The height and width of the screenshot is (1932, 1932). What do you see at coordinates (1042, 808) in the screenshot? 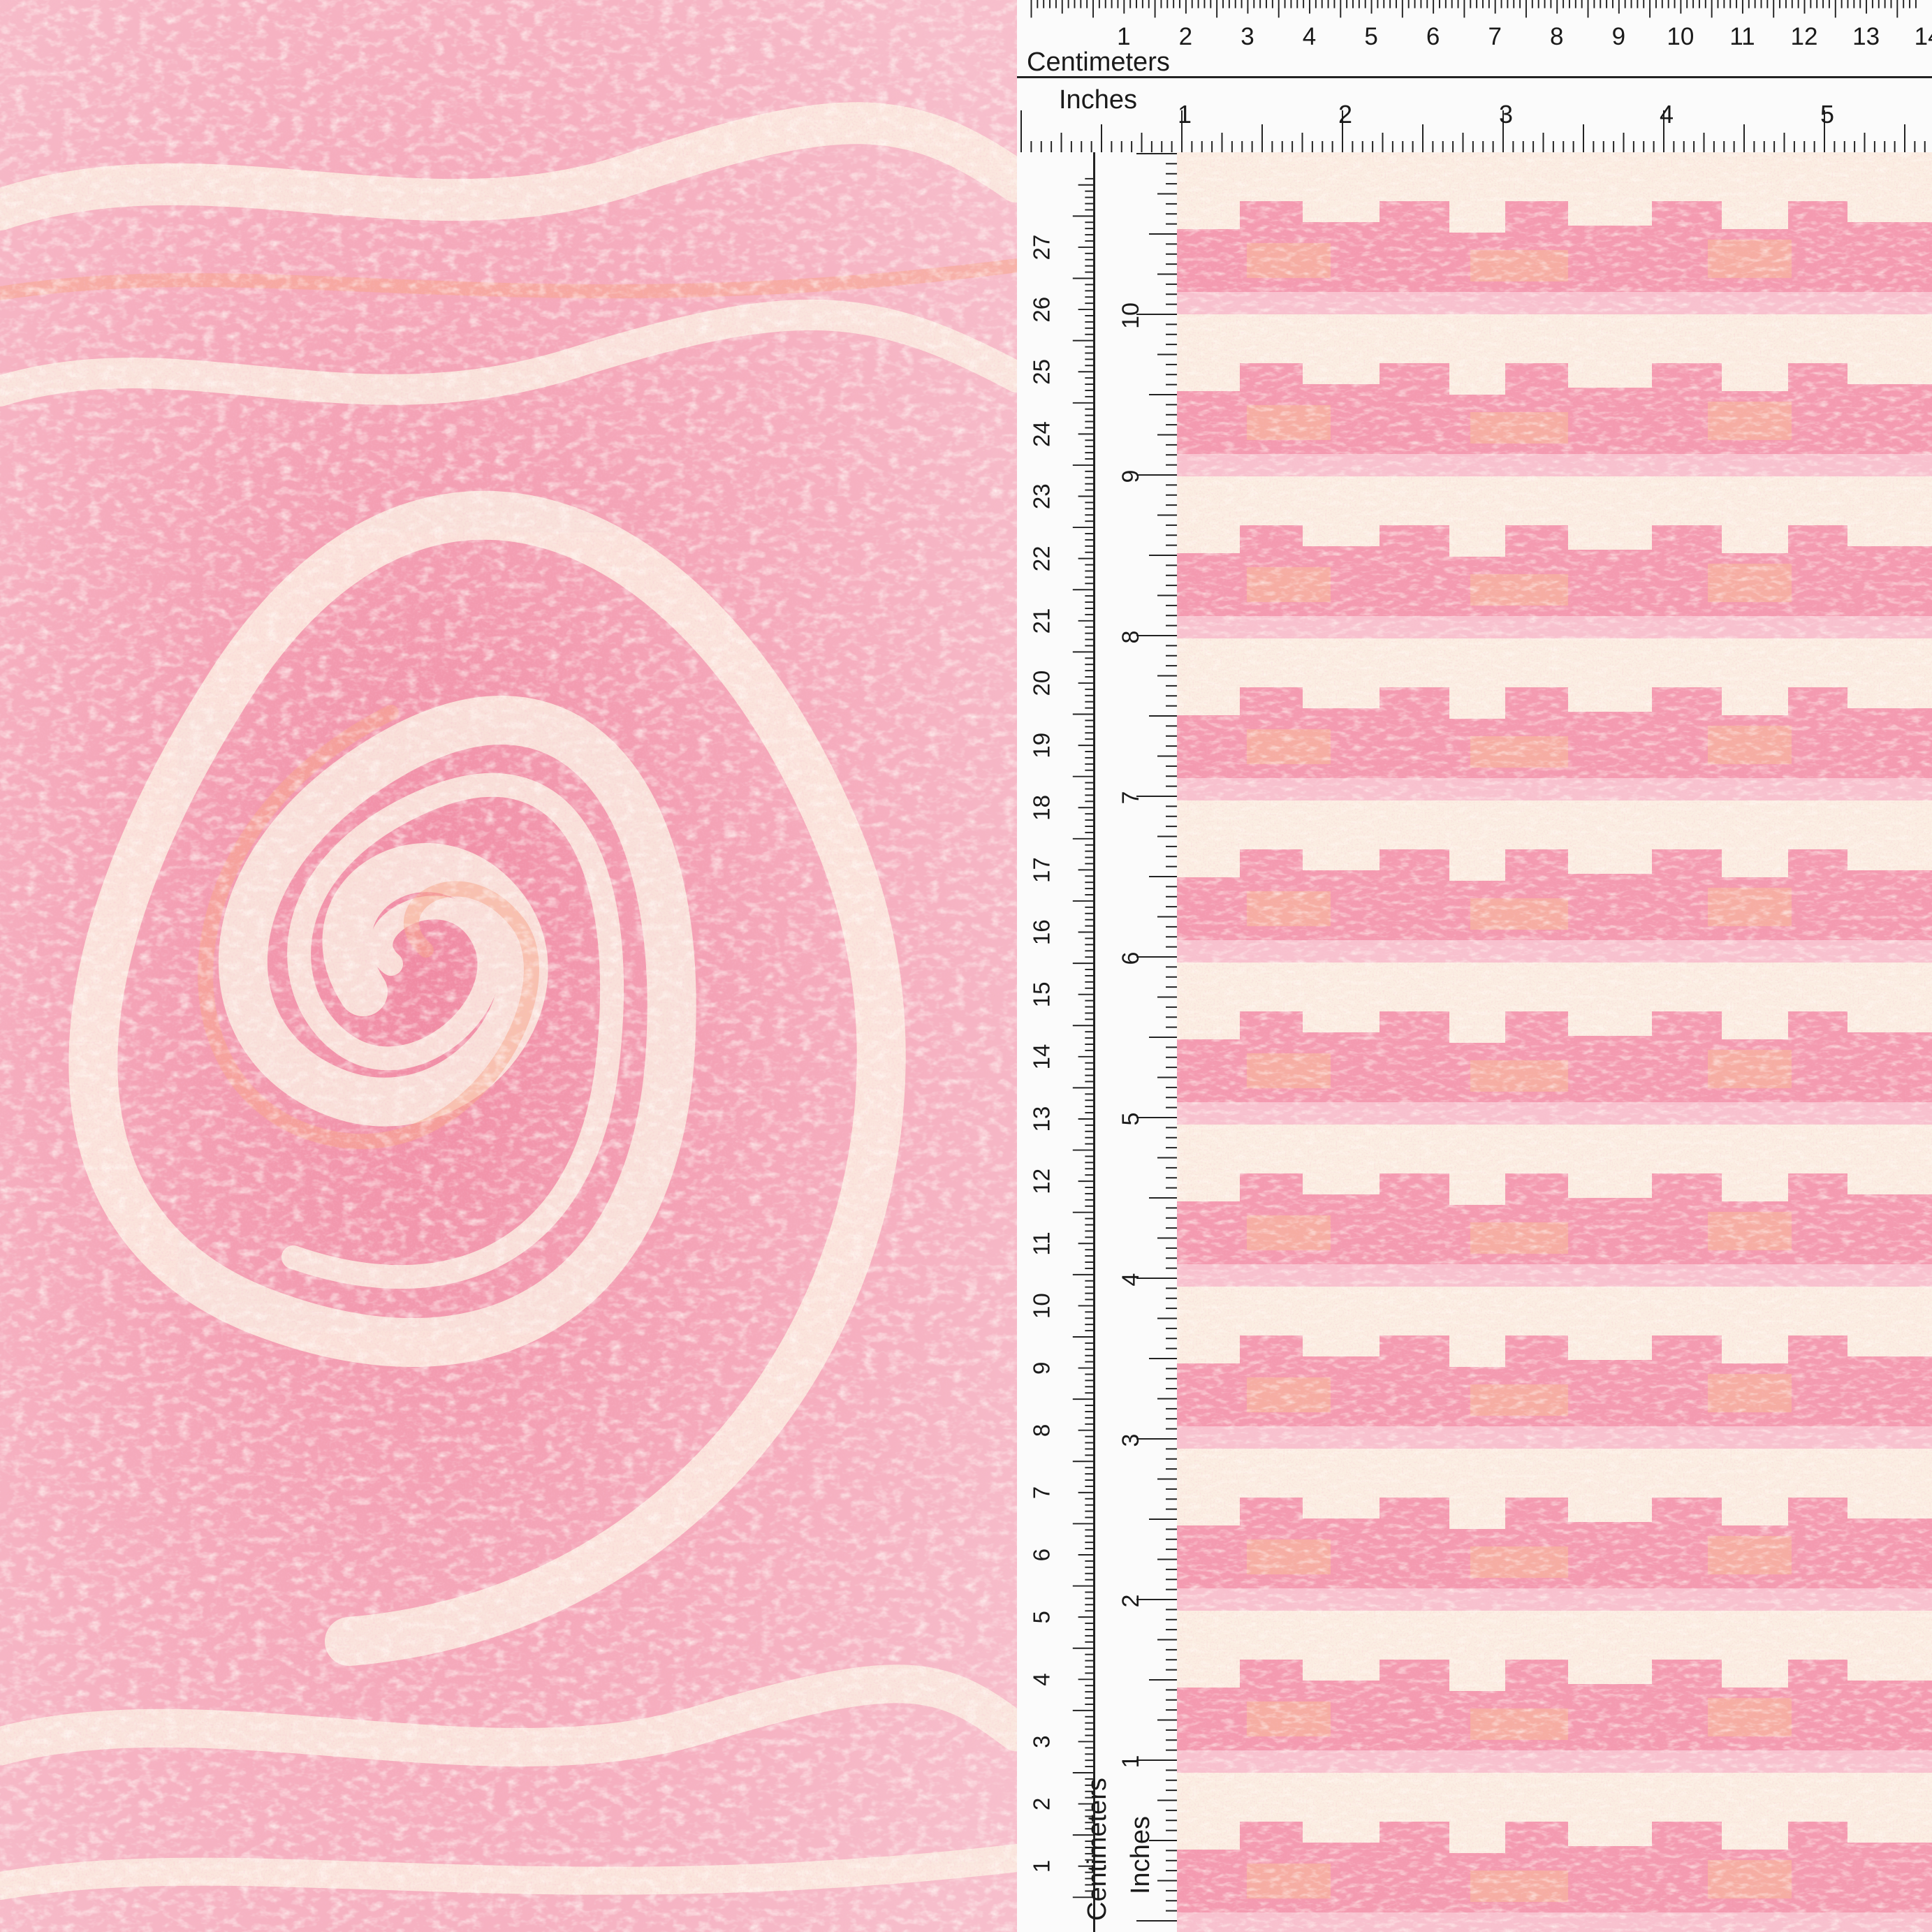
I see `ruler-number: 18` at bounding box center [1042, 808].